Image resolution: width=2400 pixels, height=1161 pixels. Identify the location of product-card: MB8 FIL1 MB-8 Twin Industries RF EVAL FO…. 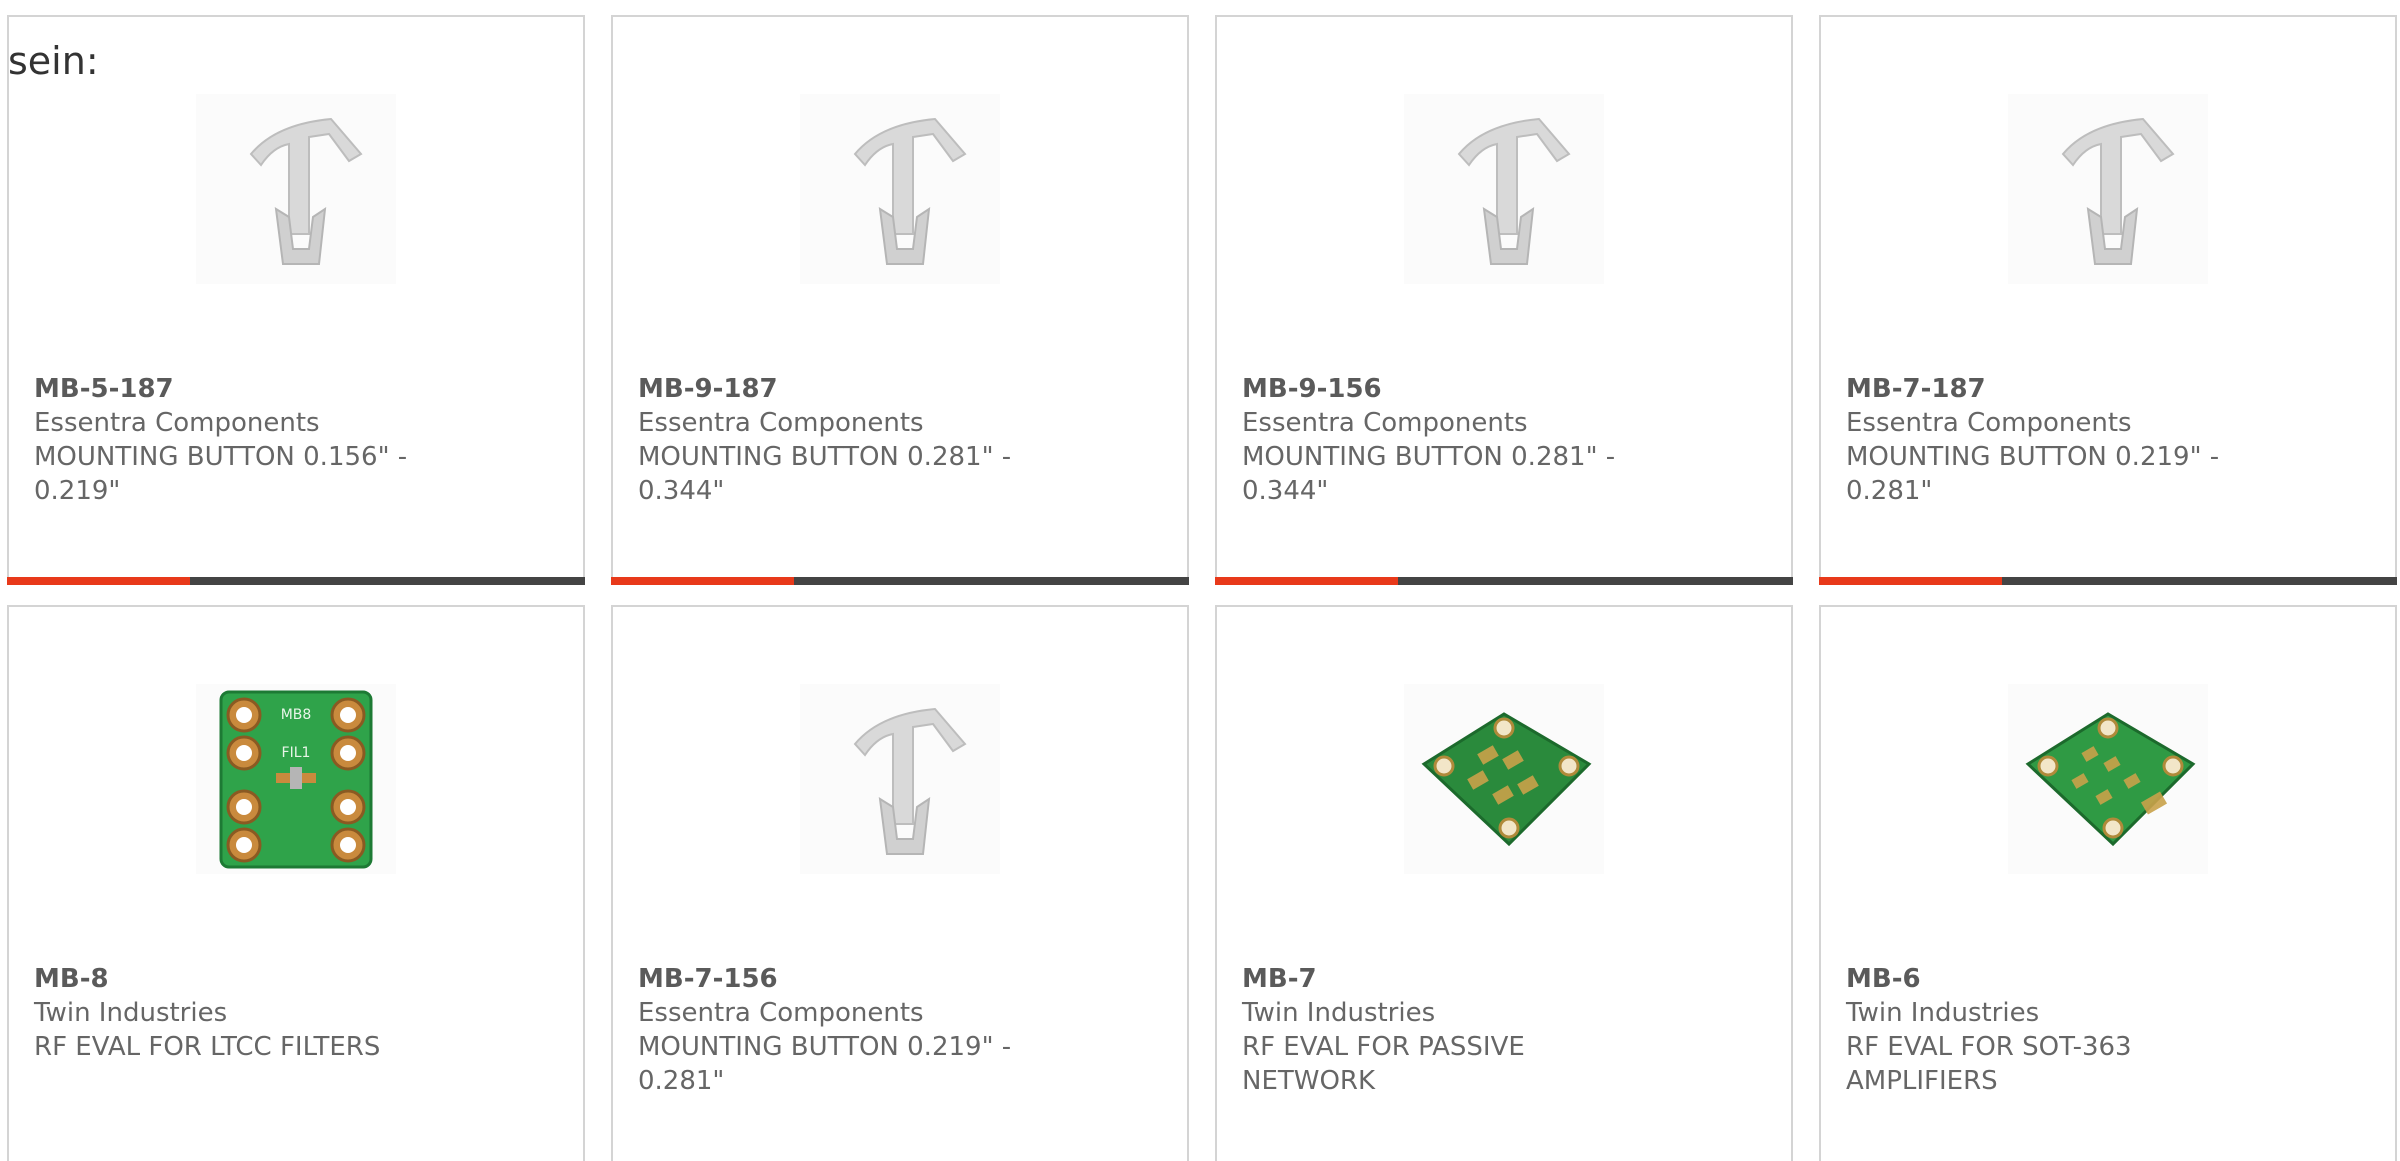
(296, 883).